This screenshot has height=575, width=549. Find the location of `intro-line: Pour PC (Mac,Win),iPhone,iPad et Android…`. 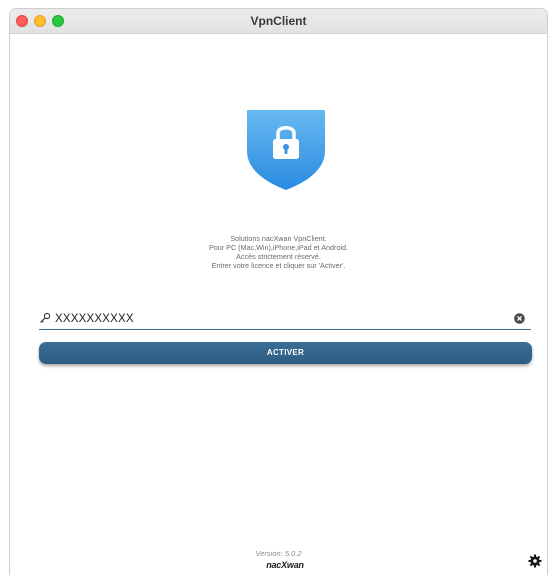

intro-line: Pour PC (Mac,Win),iPhone,iPad et Android… is located at coordinates (278, 247).